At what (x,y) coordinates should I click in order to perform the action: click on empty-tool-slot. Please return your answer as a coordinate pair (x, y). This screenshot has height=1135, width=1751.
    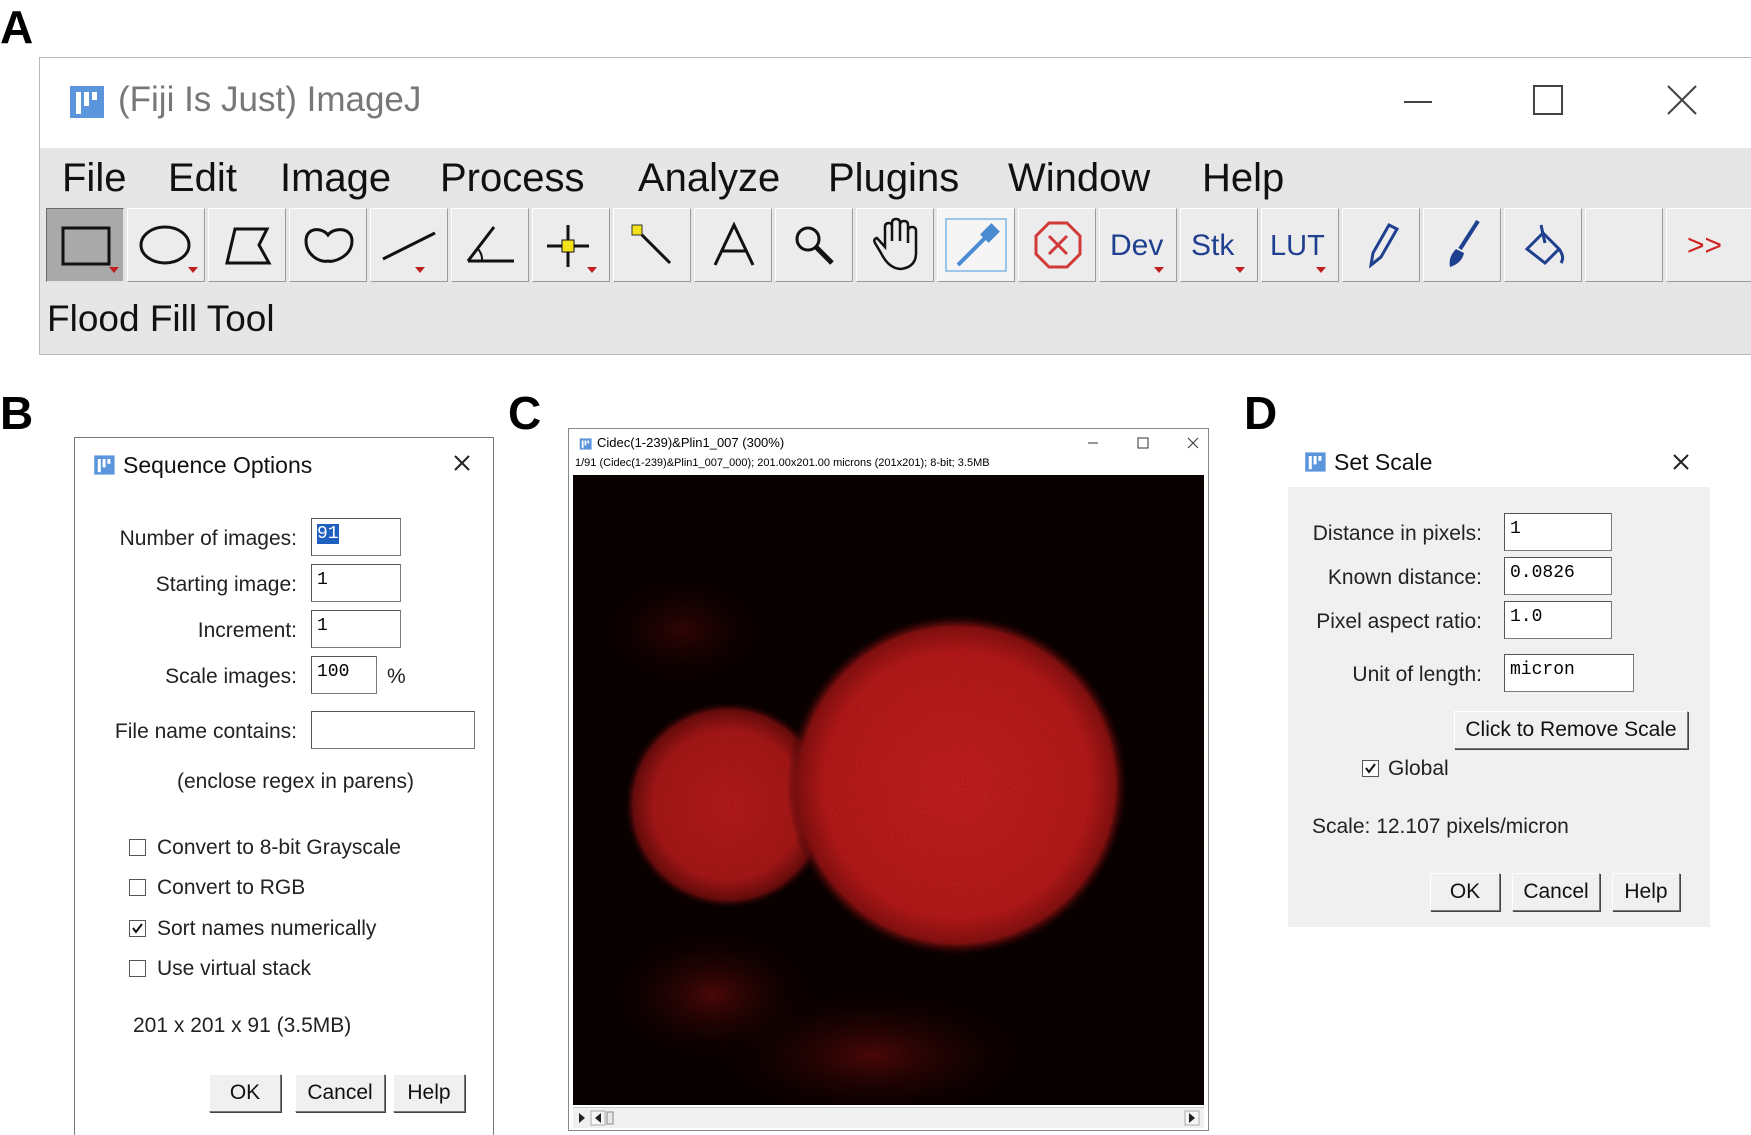
    Looking at the image, I should click on (1624, 245).